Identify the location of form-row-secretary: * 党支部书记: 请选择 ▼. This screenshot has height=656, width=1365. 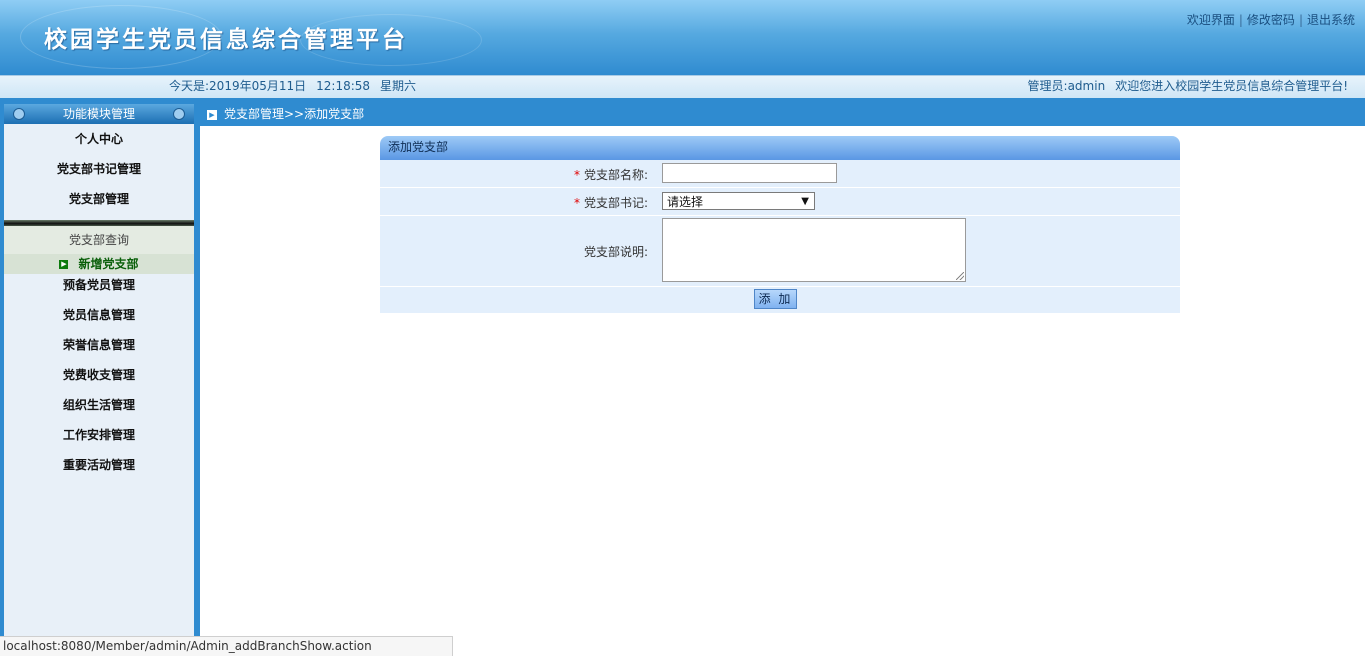
(780, 202).